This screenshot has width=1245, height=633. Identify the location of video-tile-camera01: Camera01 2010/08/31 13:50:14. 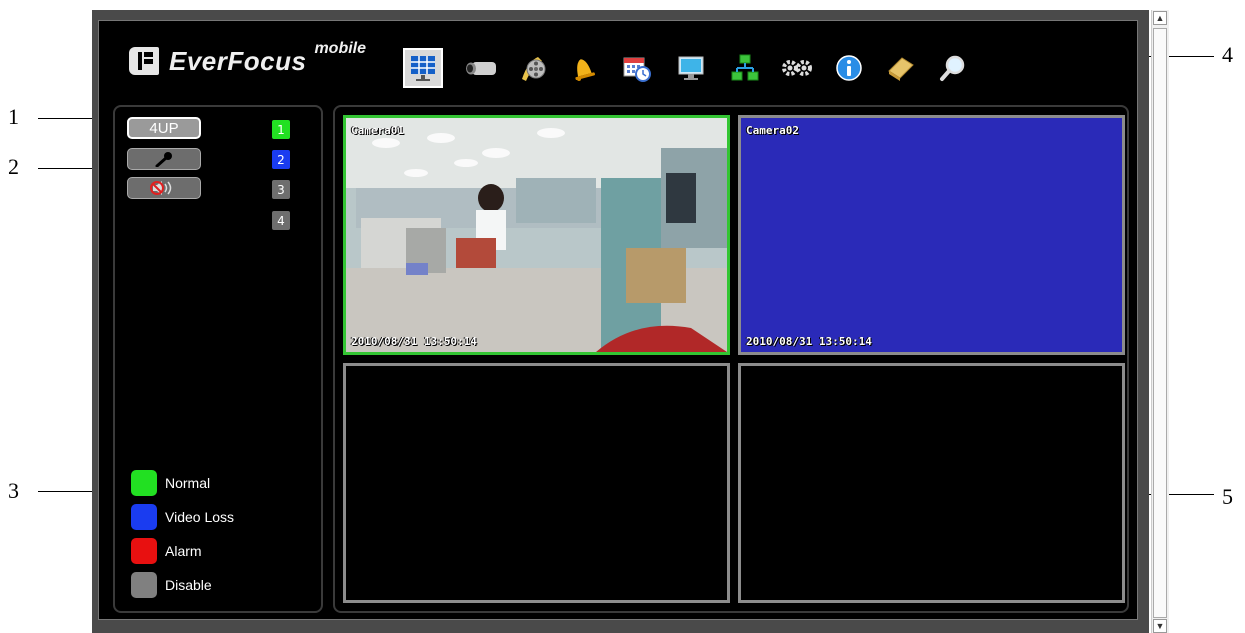
(536, 235).